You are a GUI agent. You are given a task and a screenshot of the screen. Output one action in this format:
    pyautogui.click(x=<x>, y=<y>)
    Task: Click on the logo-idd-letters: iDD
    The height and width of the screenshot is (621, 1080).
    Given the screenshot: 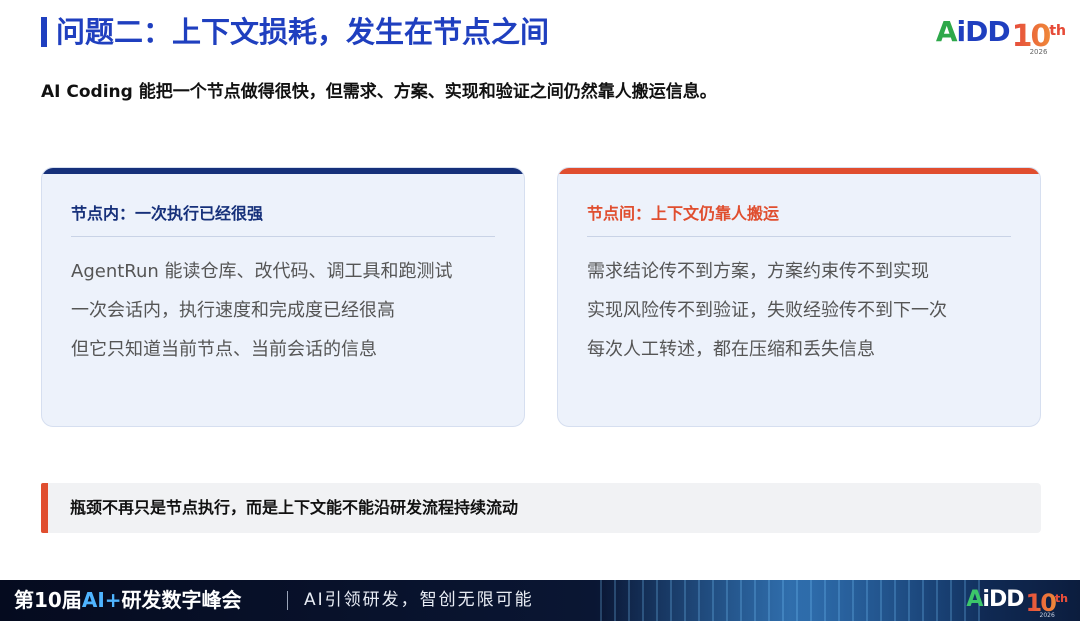 What is the action you would take?
    pyautogui.click(x=983, y=31)
    